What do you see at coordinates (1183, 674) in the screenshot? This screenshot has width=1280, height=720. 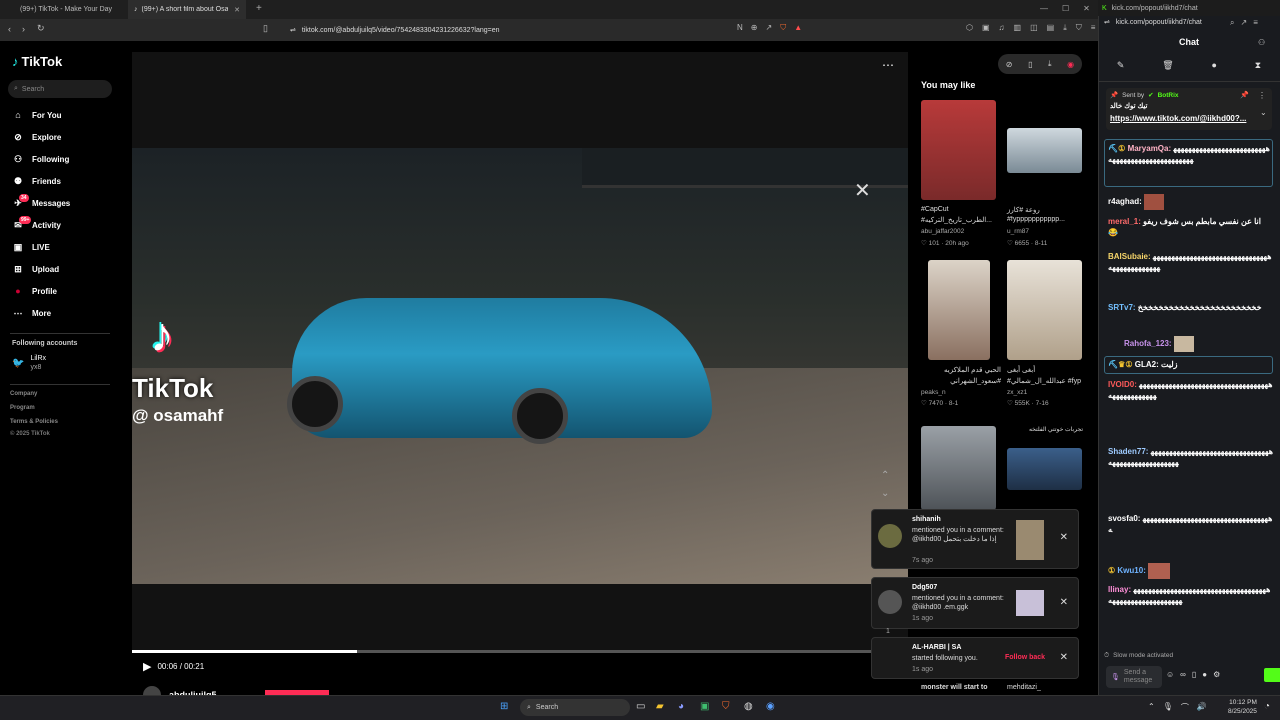 I see `link-icon: ∞` at bounding box center [1183, 674].